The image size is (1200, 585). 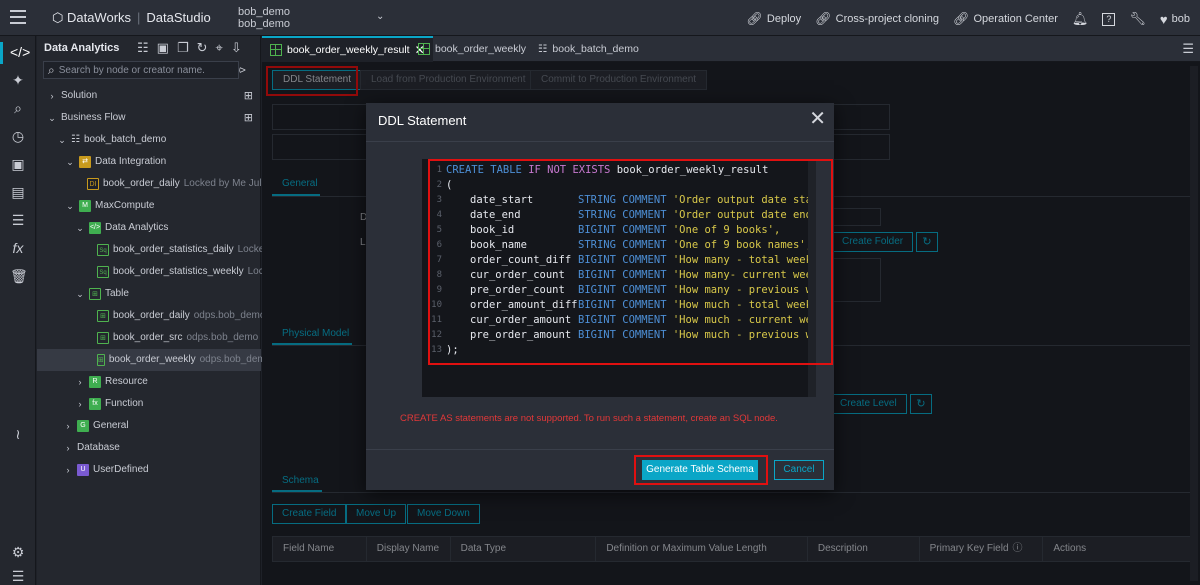 I want to click on trash-icon: 🗑︎, so click(x=19, y=276).